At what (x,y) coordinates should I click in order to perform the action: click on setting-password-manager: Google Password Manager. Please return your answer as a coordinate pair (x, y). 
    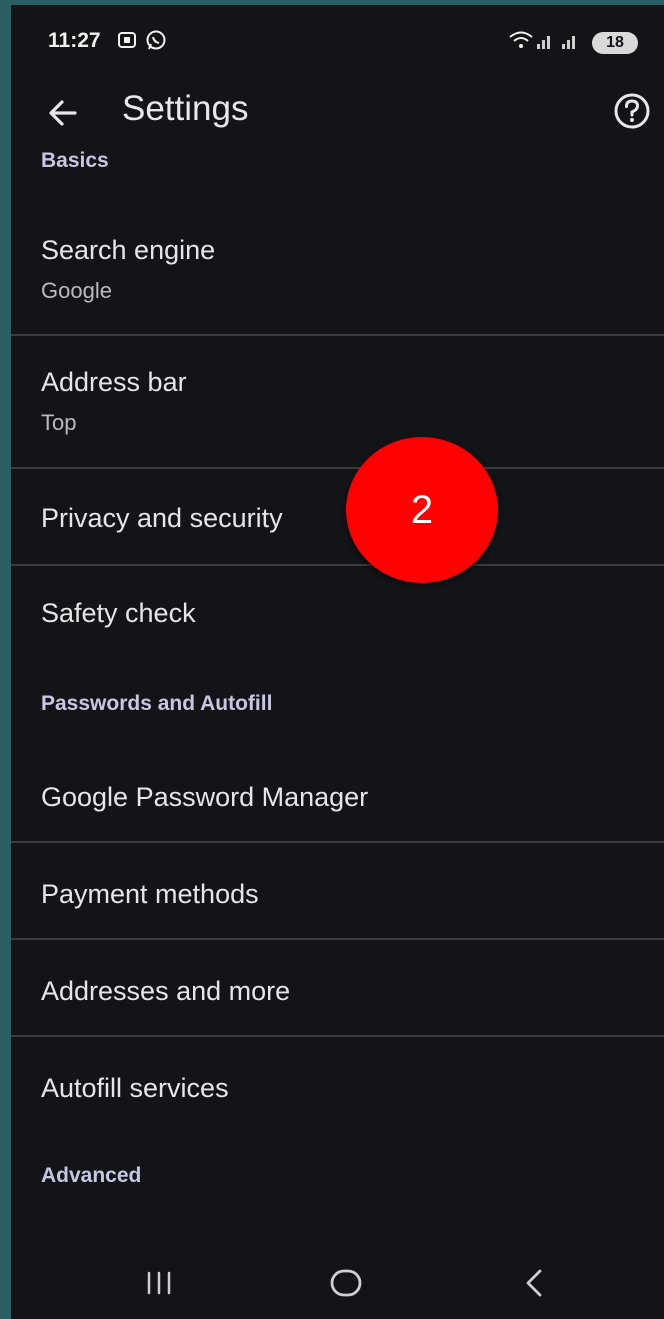
    Looking at the image, I should click on (337, 794).